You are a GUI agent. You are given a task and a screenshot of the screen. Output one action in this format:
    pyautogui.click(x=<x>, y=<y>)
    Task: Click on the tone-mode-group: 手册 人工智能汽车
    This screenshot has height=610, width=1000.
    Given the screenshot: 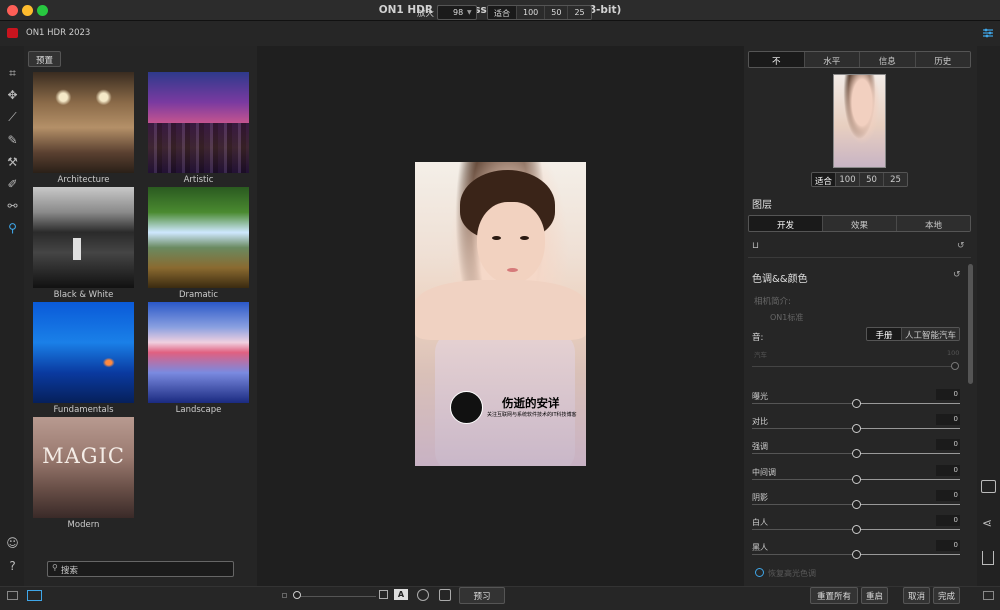 What is the action you would take?
    pyautogui.click(x=913, y=334)
    